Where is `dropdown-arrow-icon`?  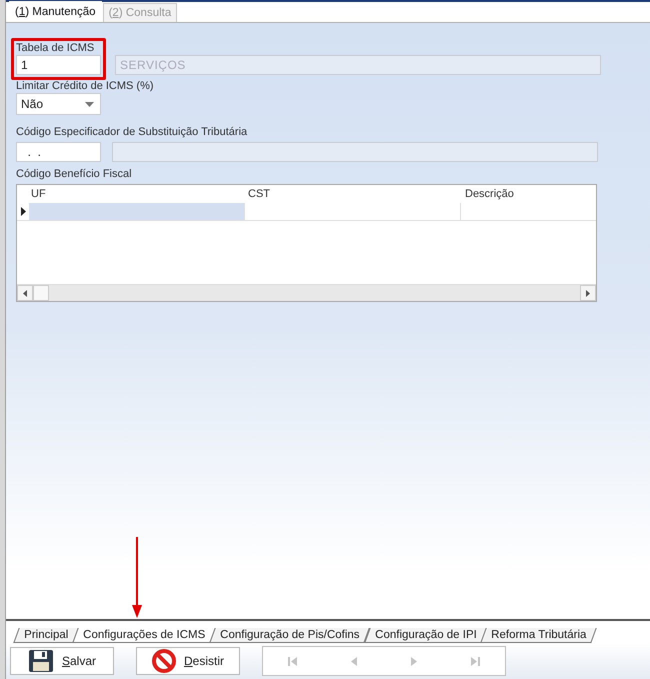 dropdown-arrow-icon is located at coordinates (89, 104).